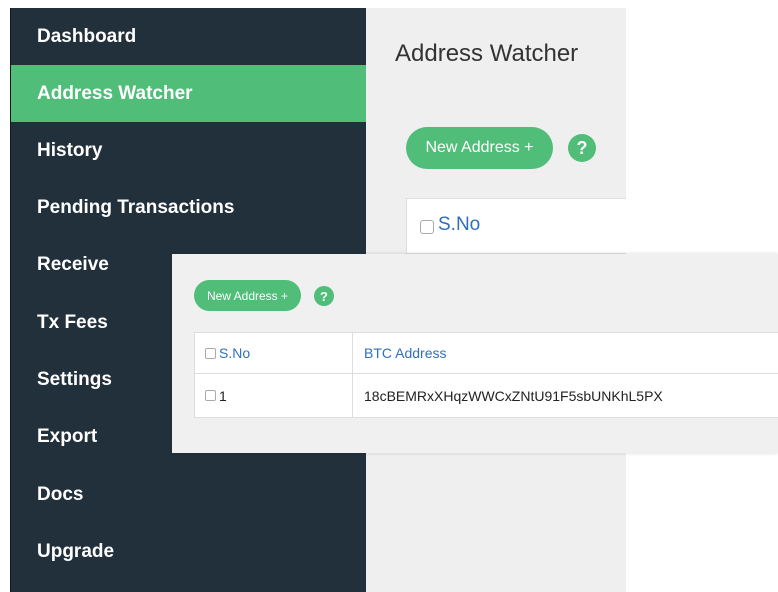 Image resolution: width=778 pixels, height=592 pixels. What do you see at coordinates (565, 353) in the screenshot?
I see `table-header-btc-address: BTC Address` at bounding box center [565, 353].